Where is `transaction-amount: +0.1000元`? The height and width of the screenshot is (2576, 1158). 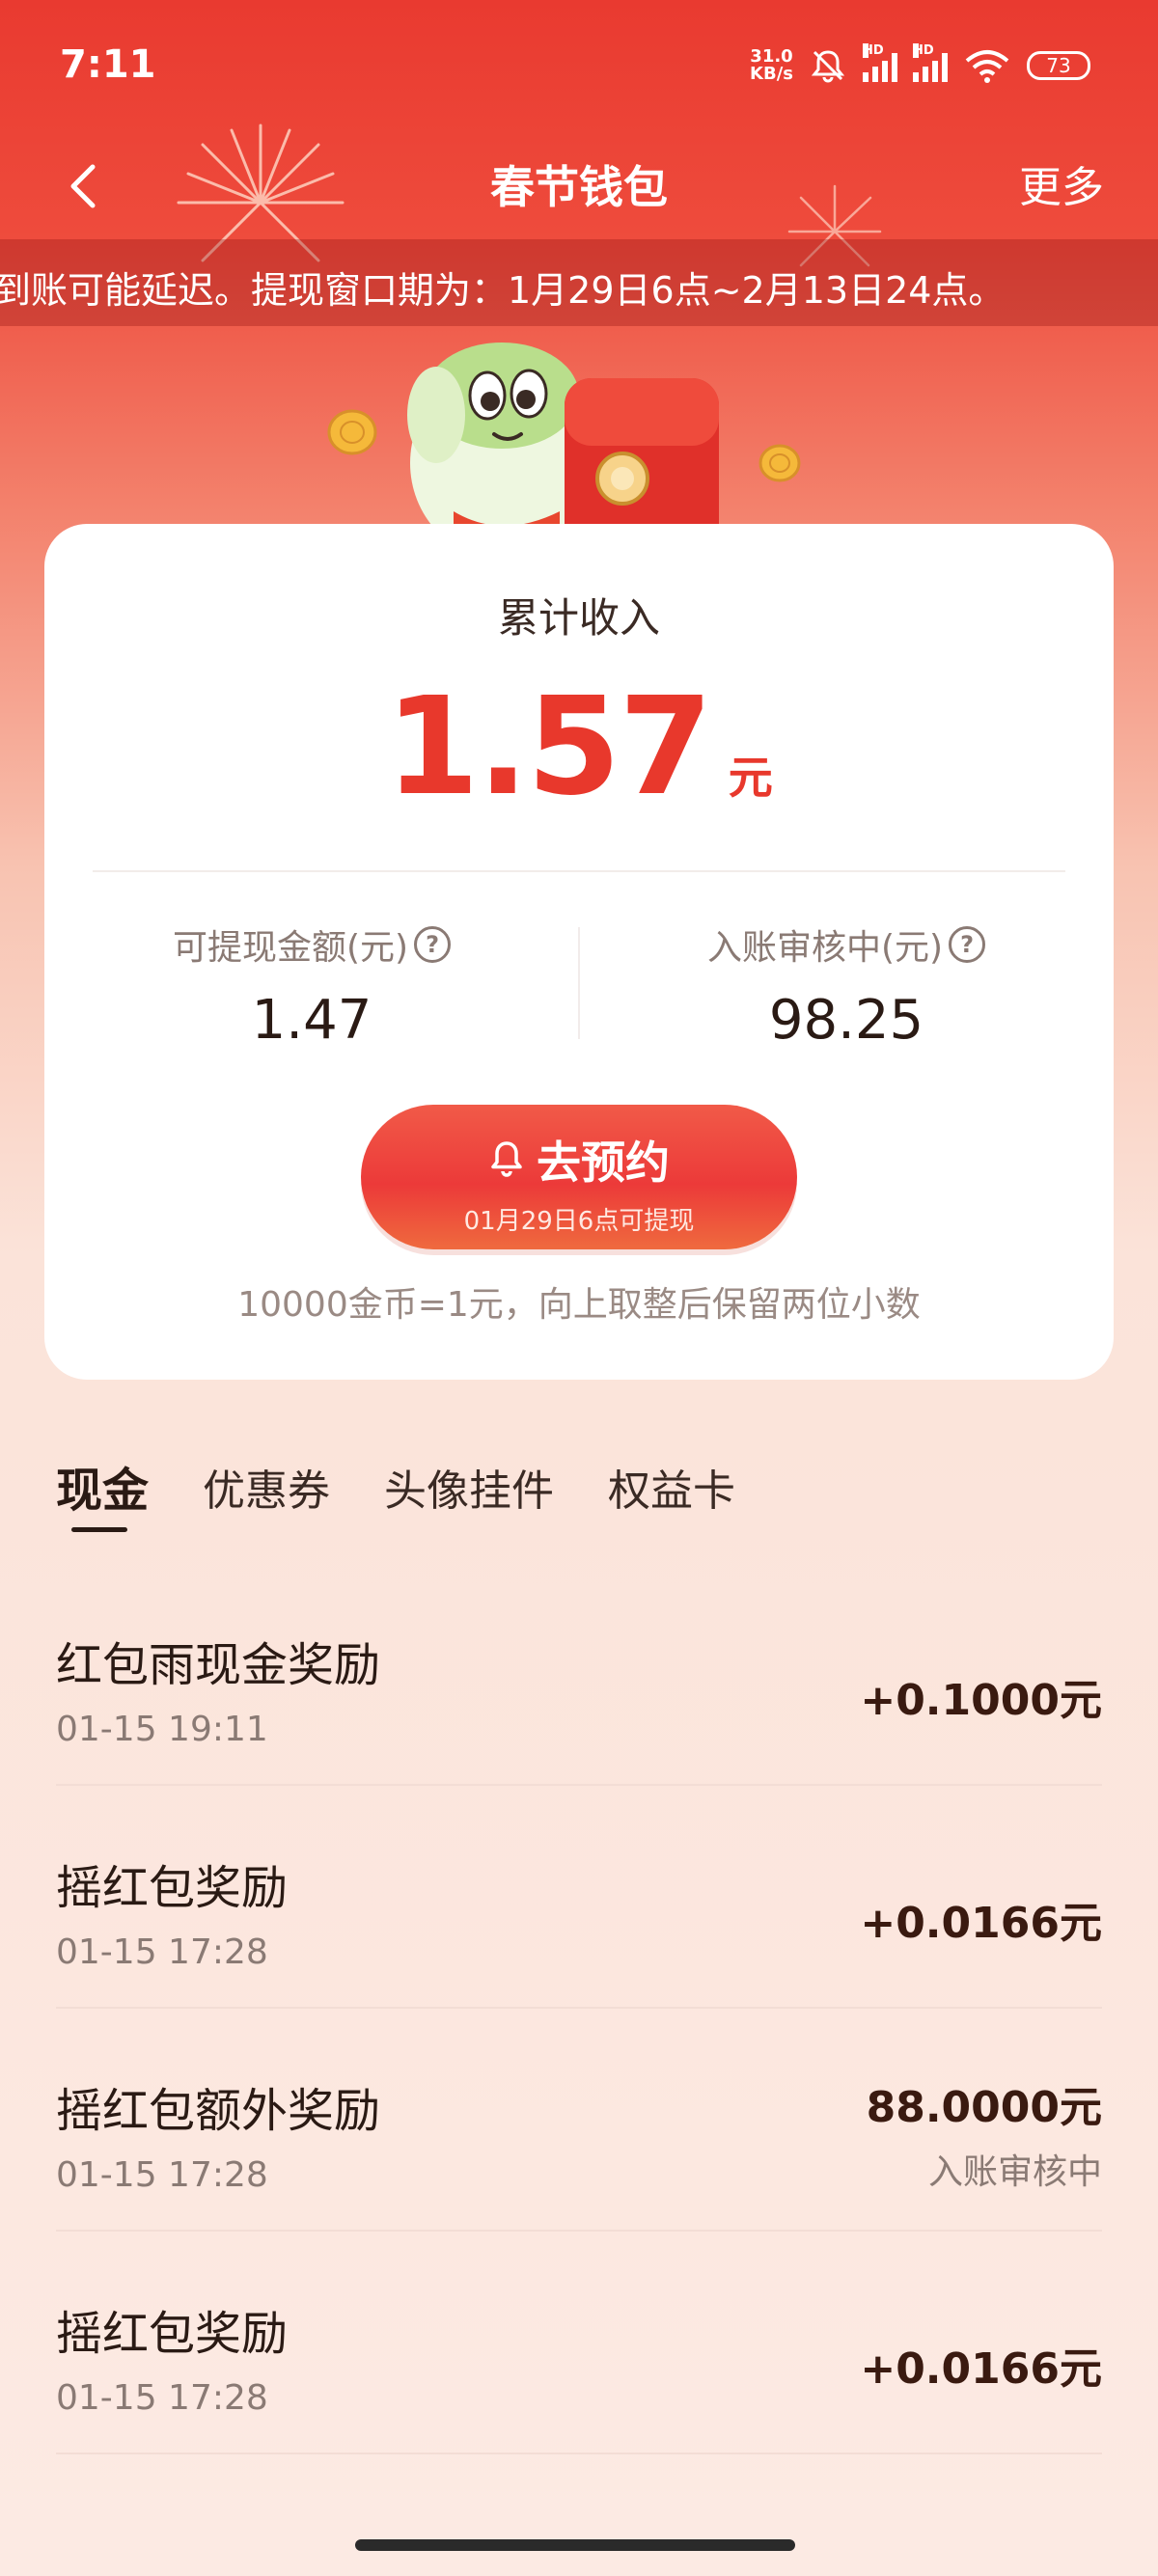
transaction-amount: +0.1000元 is located at coordinates (981, 1700).